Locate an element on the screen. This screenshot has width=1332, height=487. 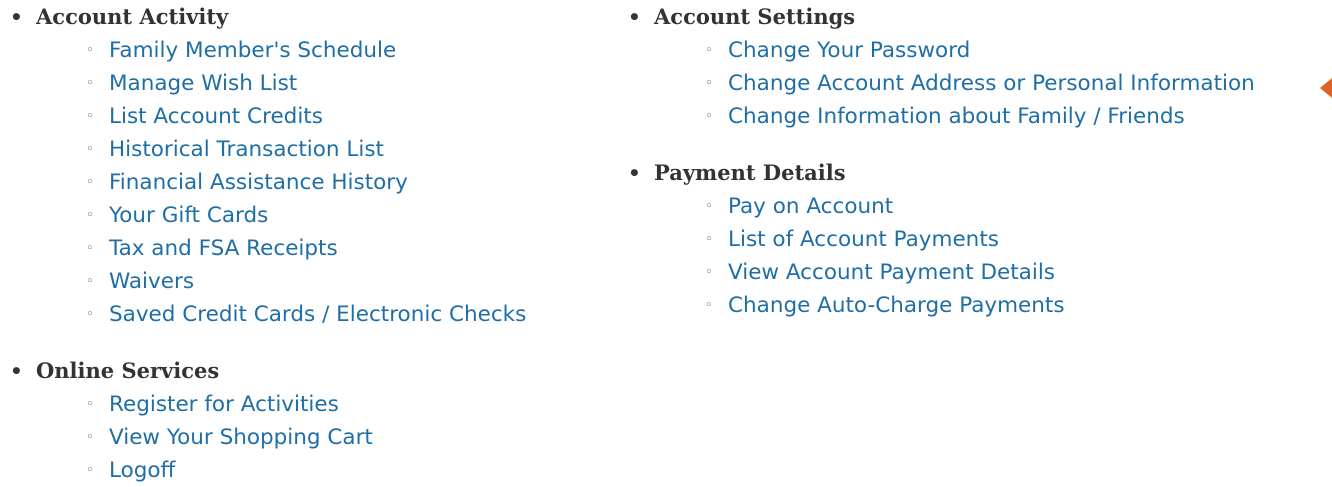
link-pay-on-account: Pay on Account is located at coordinates (810, 206).